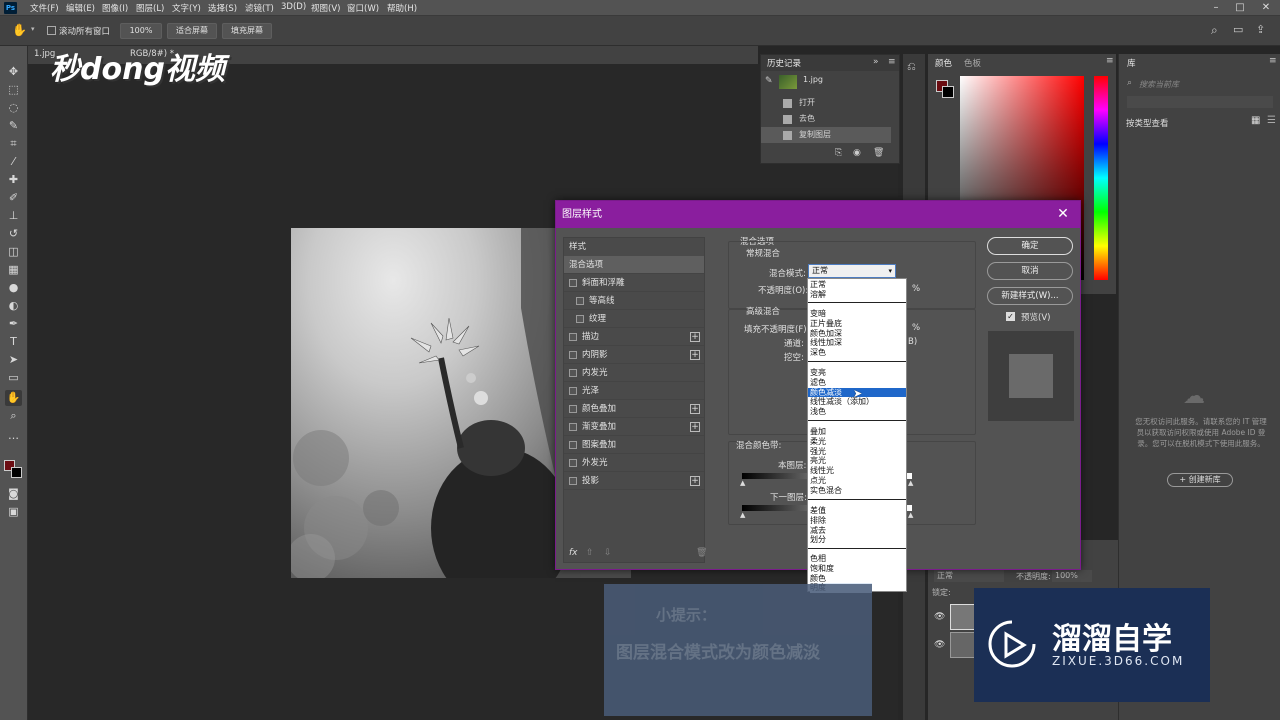 This screenshot has height=720, width=1280. I want to click on style-item-texture: 纹理, so click(634, 319).